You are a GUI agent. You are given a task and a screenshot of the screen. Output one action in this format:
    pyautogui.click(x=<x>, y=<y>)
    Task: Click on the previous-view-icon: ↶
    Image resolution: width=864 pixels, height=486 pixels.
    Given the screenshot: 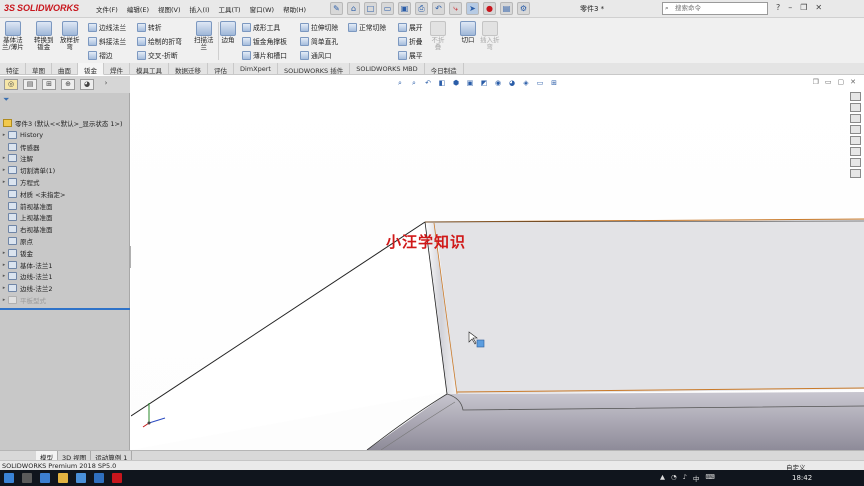 What is the action you would take?
    pyautogui.click(x=428, y=83)
    